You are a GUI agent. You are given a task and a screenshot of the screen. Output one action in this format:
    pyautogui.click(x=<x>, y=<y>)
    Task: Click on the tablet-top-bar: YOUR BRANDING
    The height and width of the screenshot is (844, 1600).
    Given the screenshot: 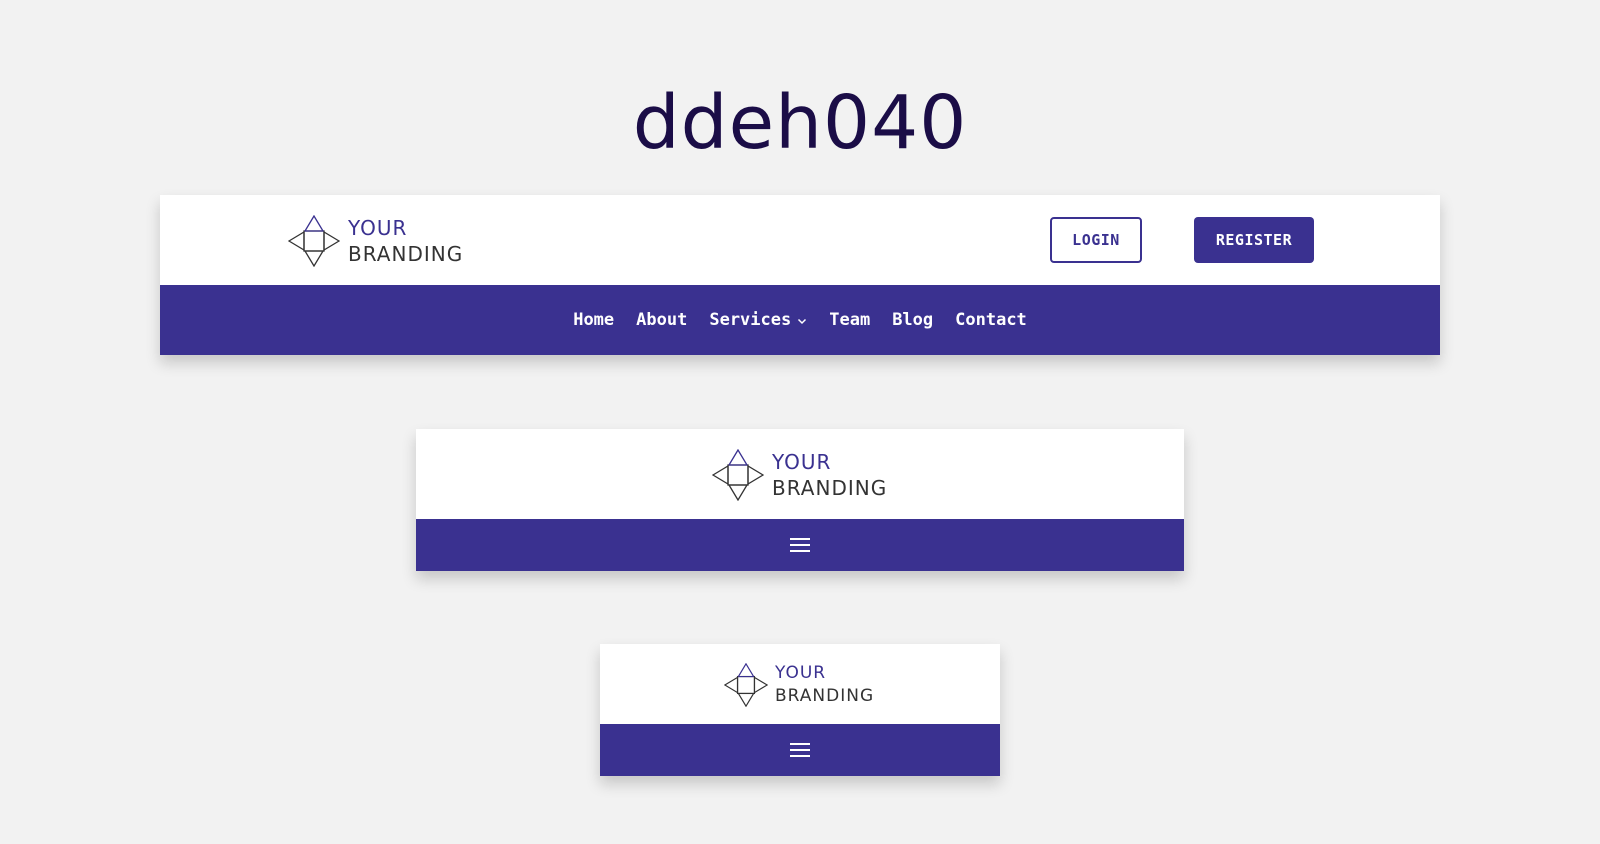 What is the action you would take?
    pyautogui.click(x=800, y=474)
    